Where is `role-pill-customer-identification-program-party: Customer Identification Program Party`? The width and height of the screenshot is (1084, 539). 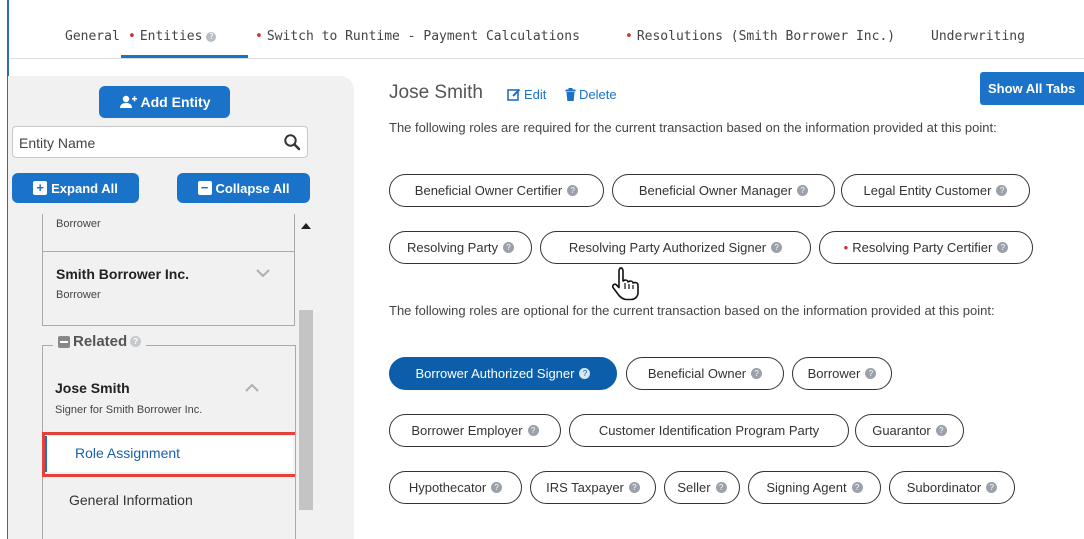
role-pill-customer-identification-program-party: Customer Identification Program Party is located at coordinates (709, 430).